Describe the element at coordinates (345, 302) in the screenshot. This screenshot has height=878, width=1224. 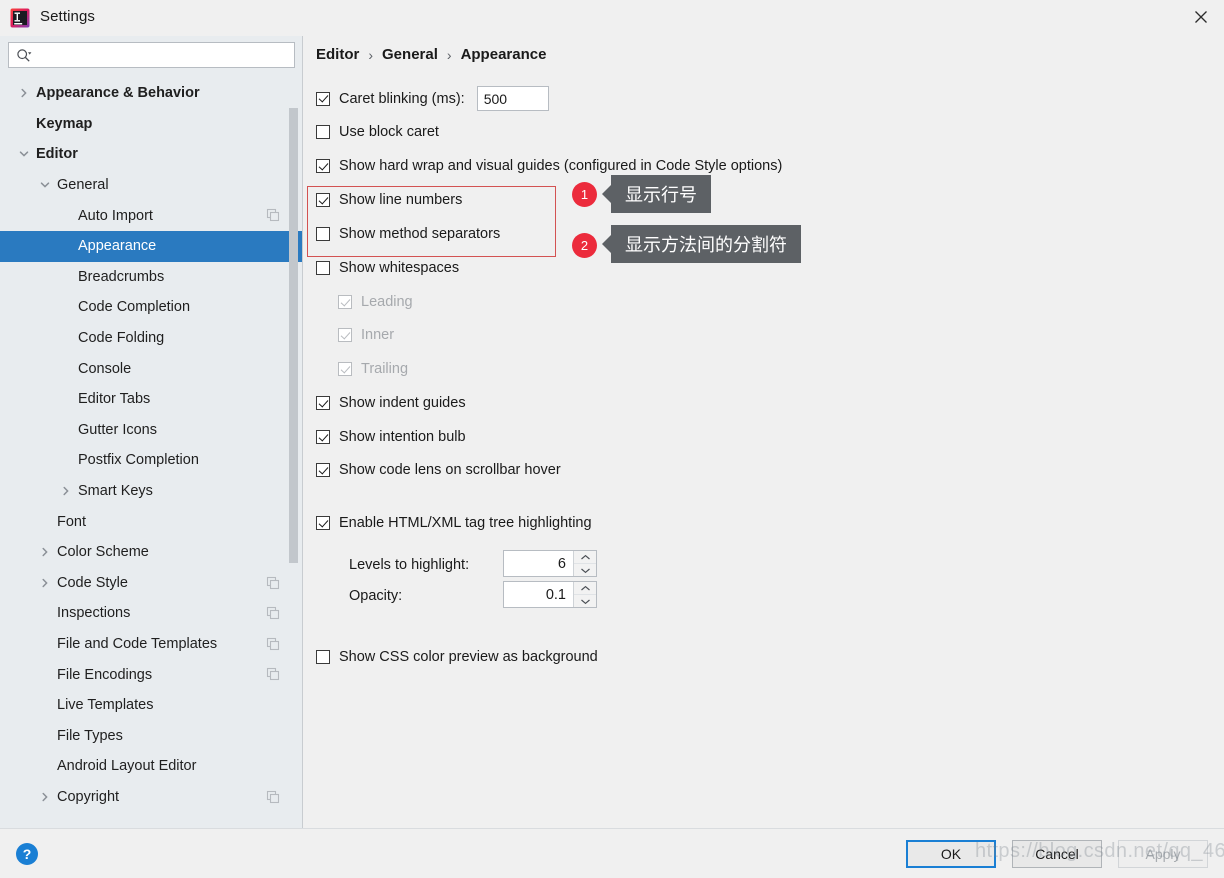
I see `leading-checkbox` at that location.